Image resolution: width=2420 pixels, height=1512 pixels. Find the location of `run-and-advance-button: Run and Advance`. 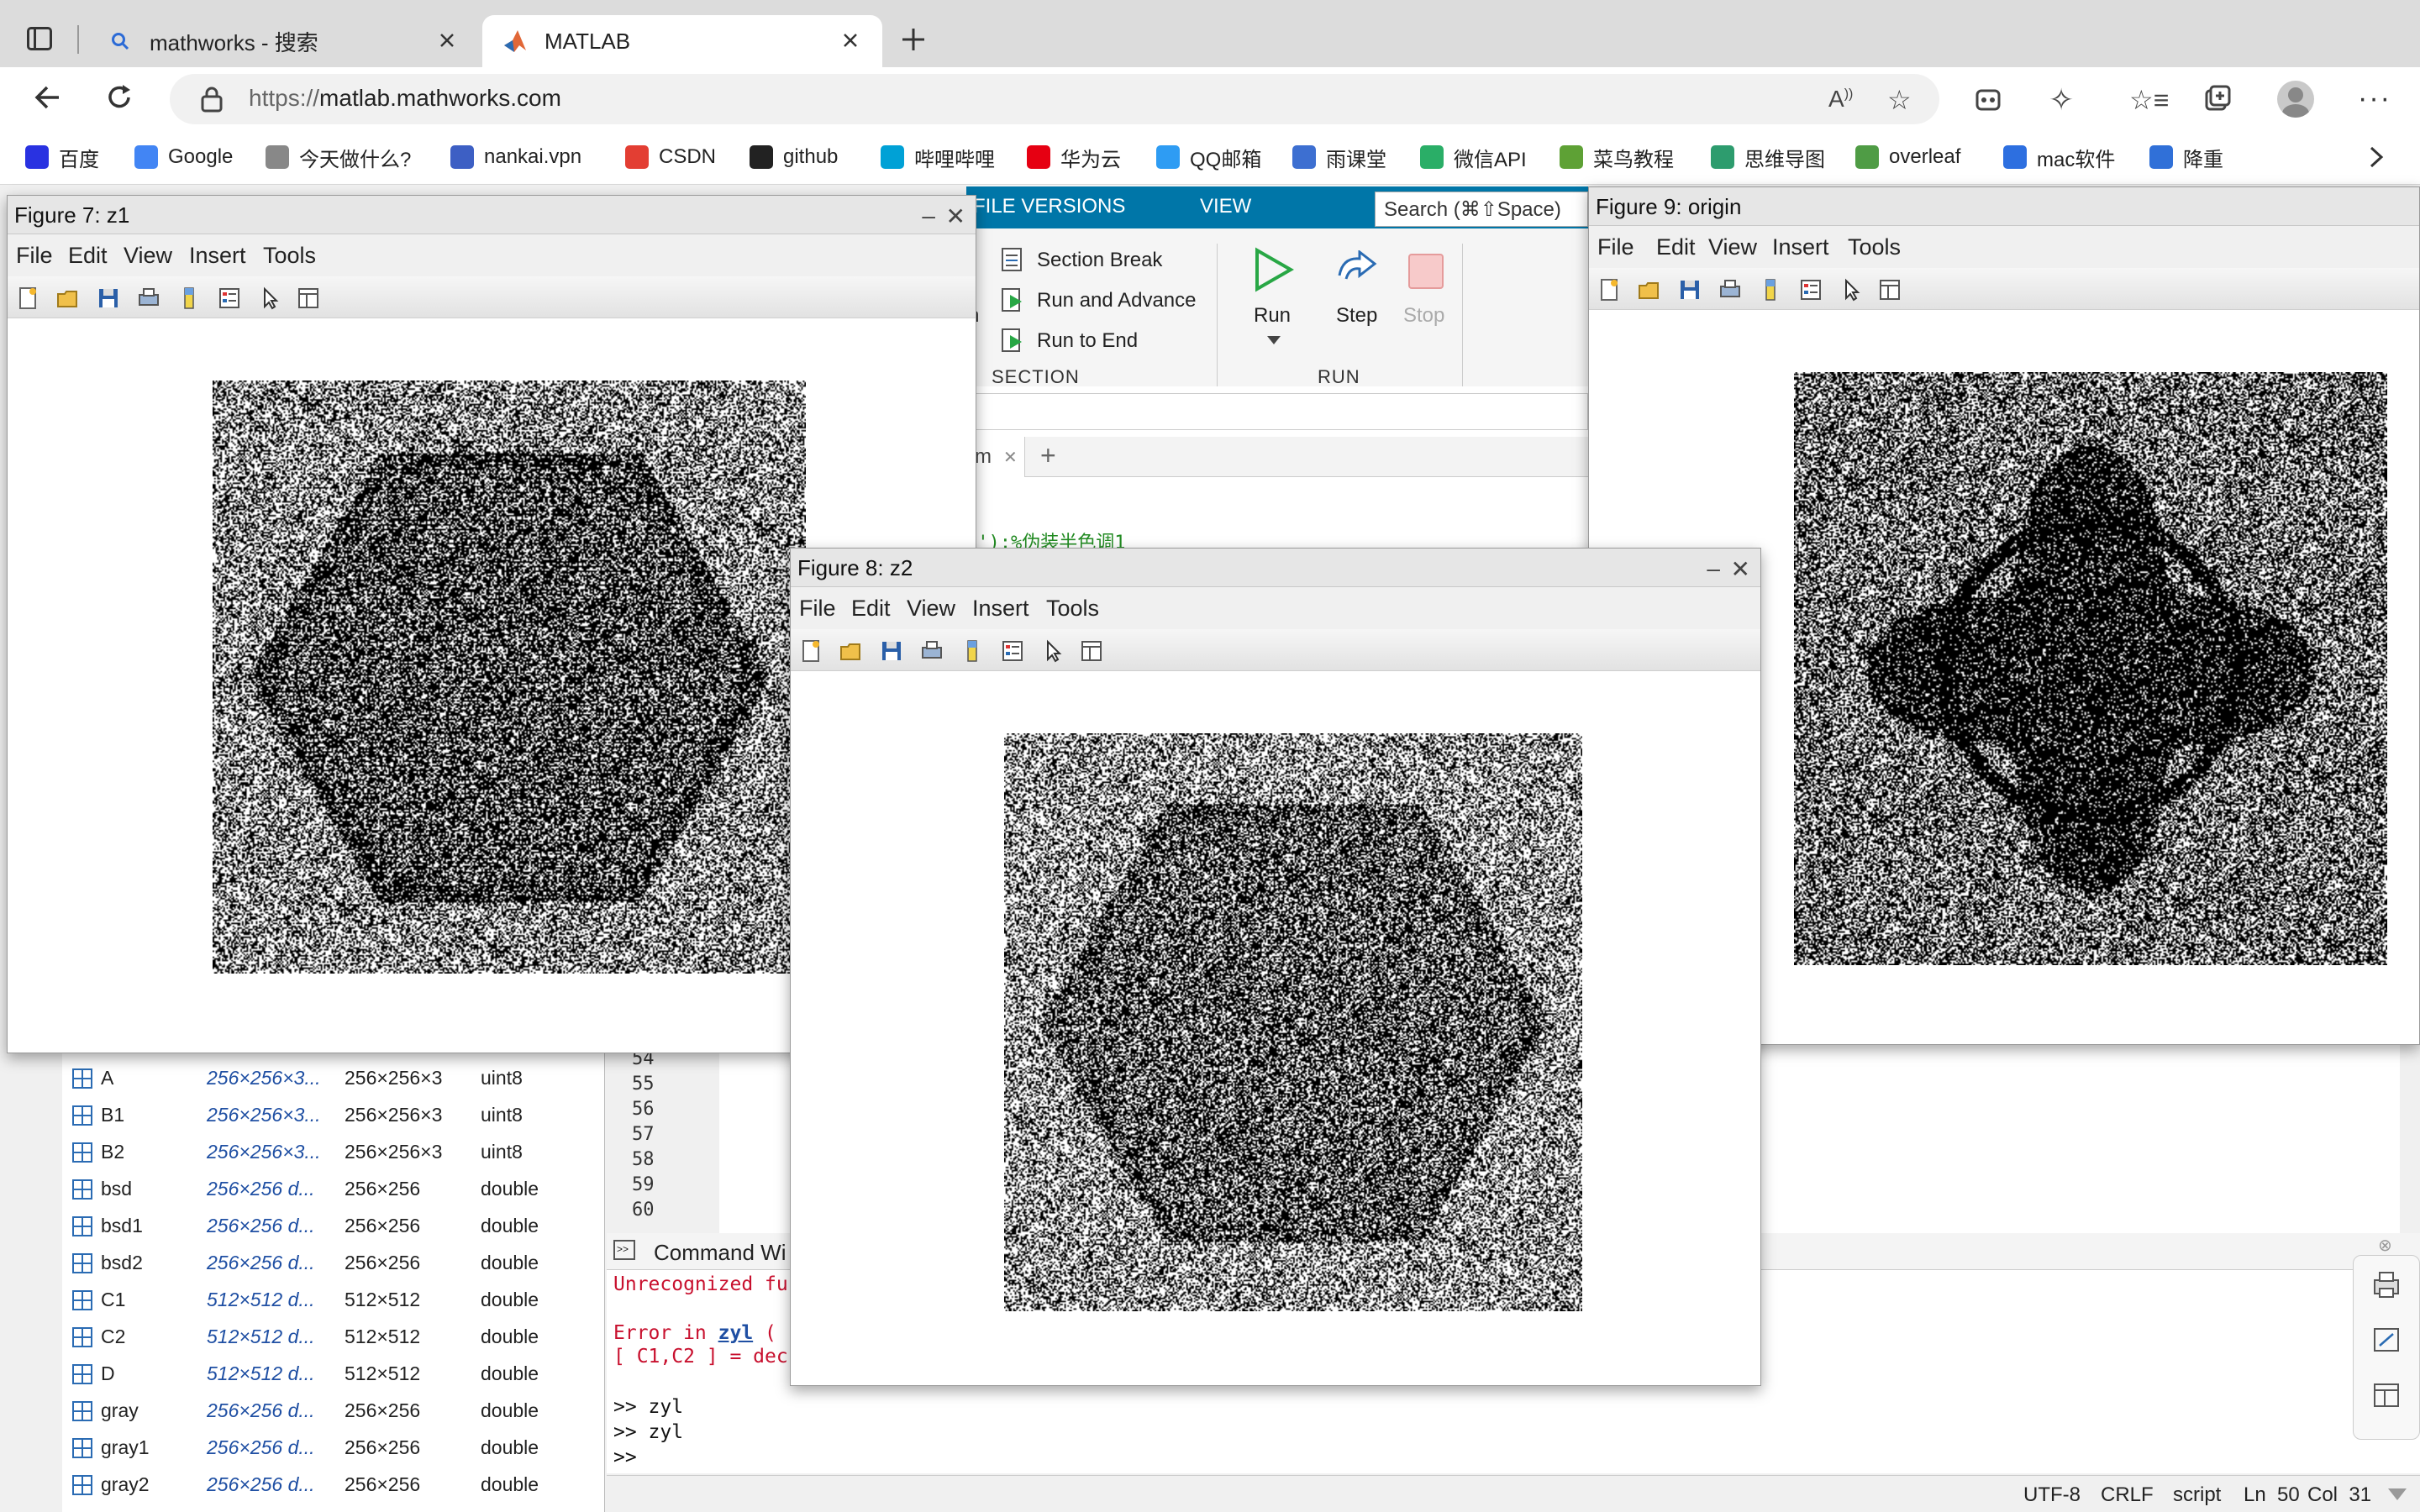

run-and-advance-button: Run and Advance is located at coordinates (1116, 300).